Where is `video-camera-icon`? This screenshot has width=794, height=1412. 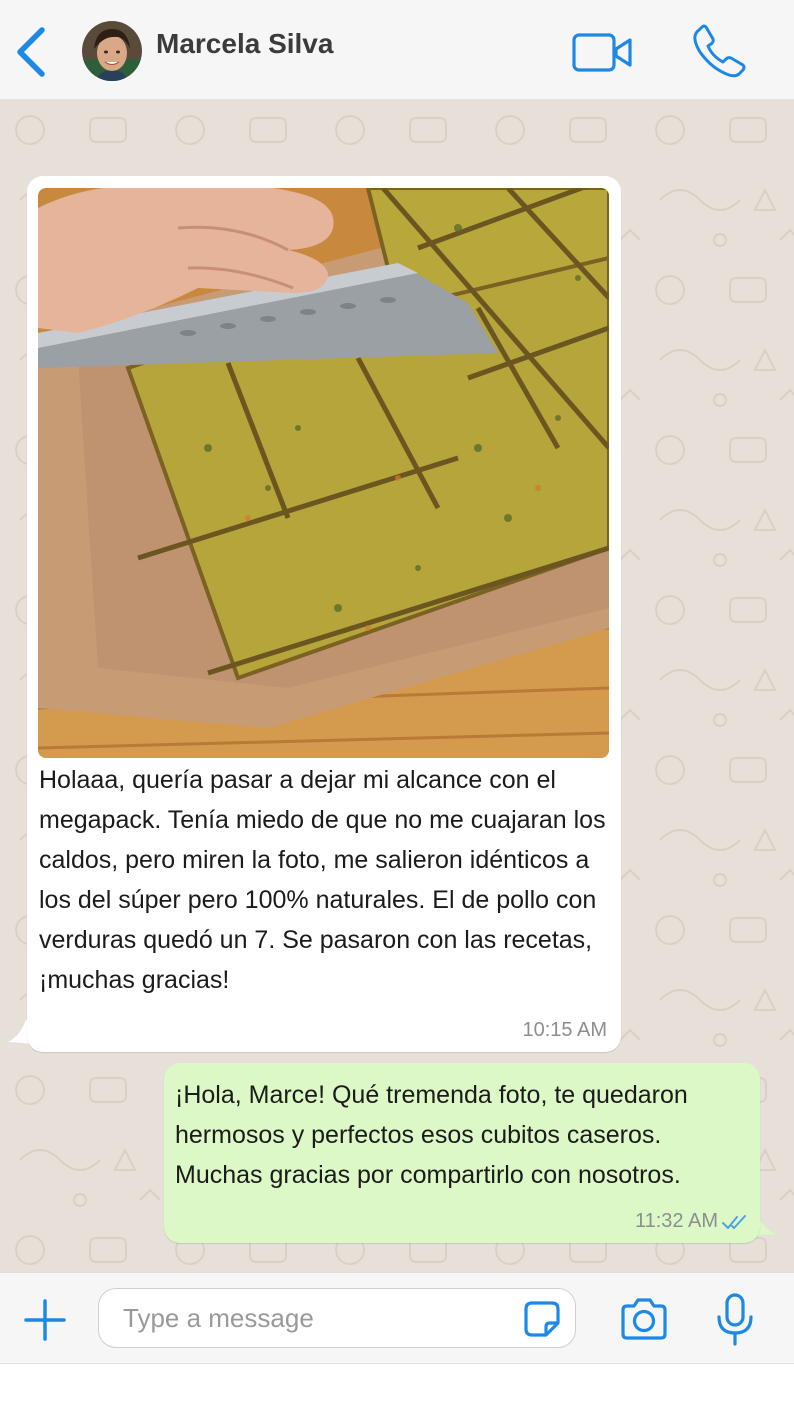 video-camera-icon is located at coordinates (602, 52).